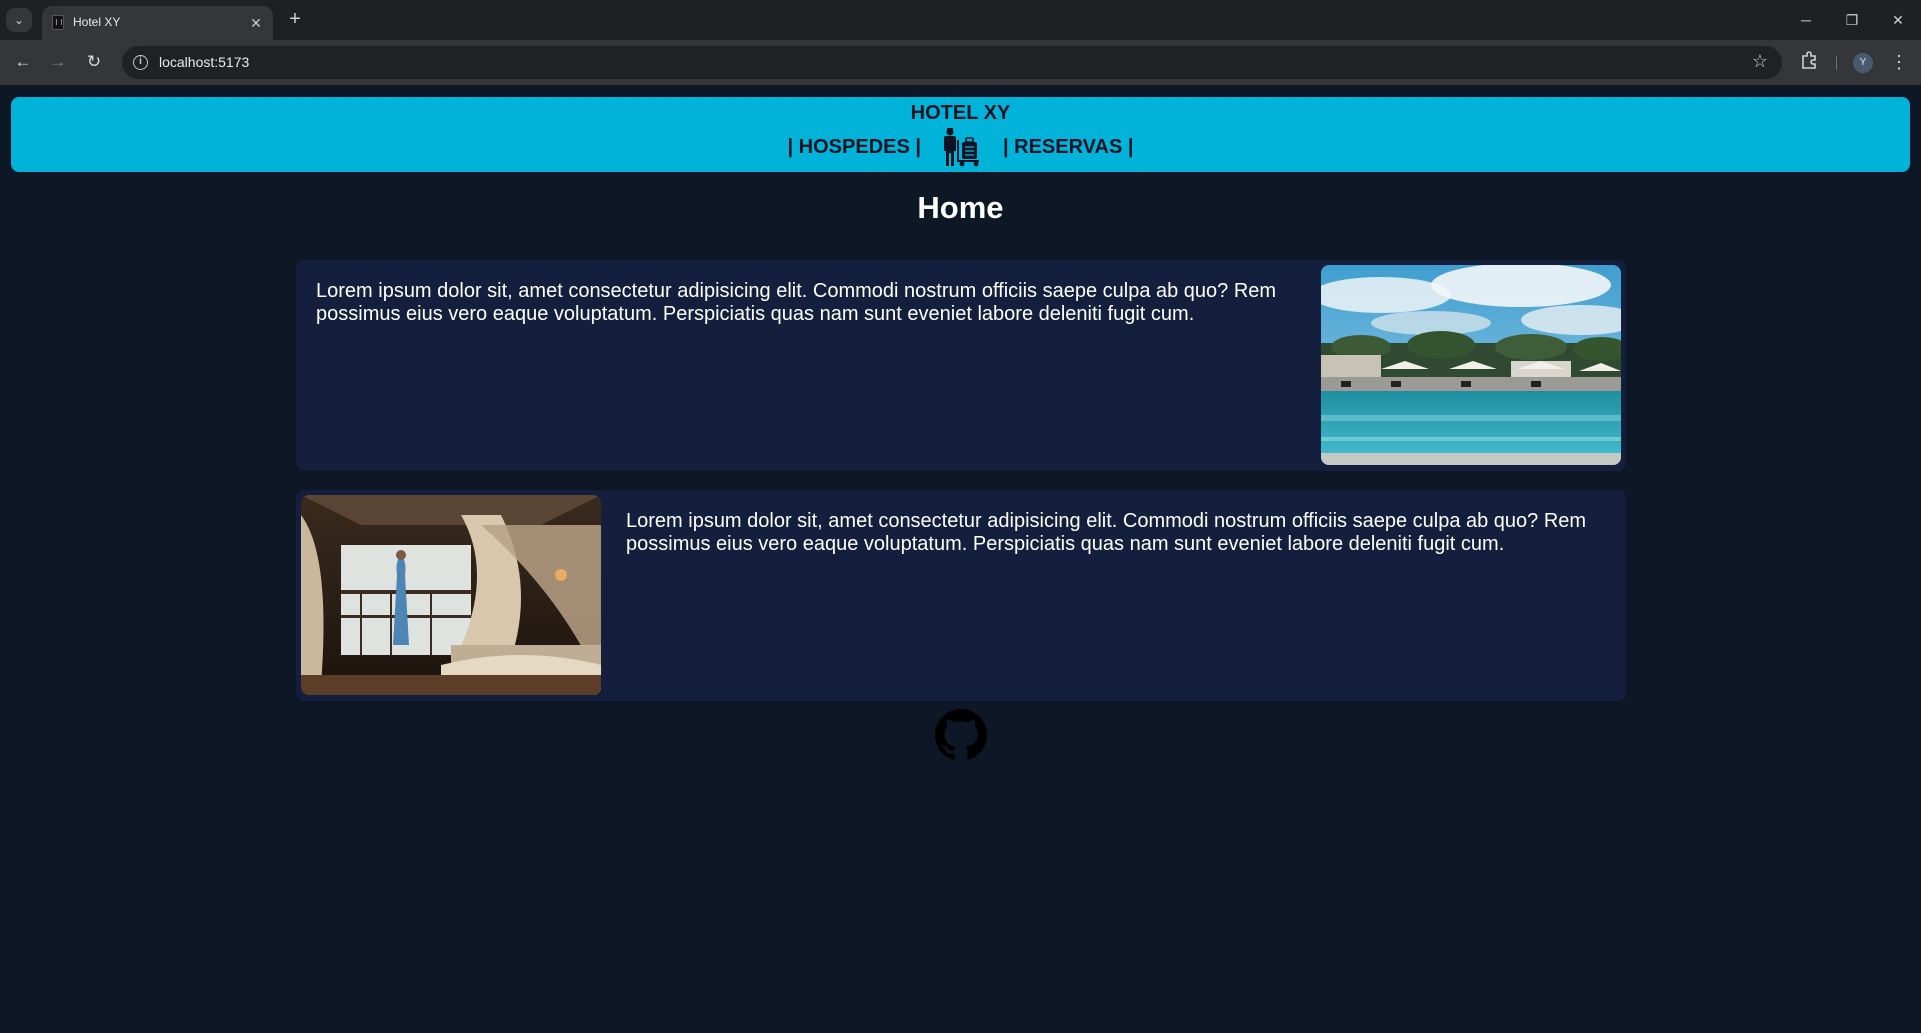 The image size is (1921, 1033). What do you see at coordinates (1068, 147) in the screenshot?
I see `nav-link-reservations: | RESERVAS |` at bounding box center [1068, 147].